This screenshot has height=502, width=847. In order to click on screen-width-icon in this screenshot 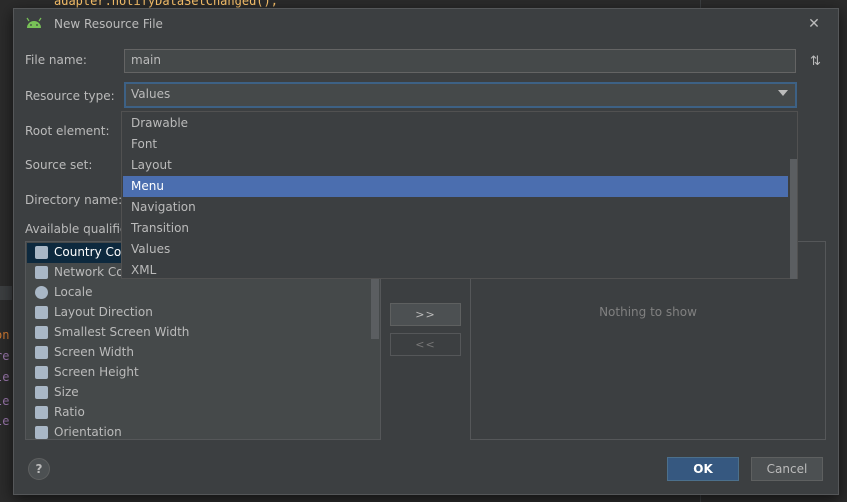, I will do `click(41, 352)`.